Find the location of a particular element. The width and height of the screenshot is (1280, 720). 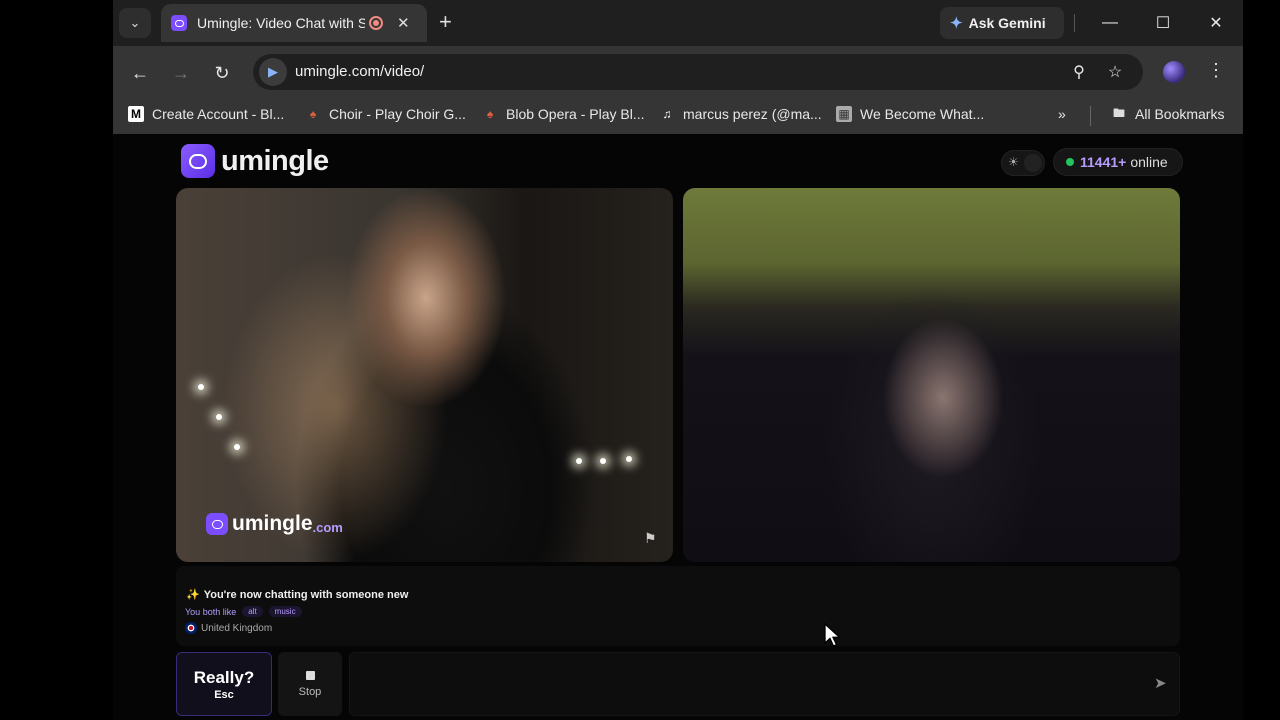

umingle-watermark: umingle .com is located at coordinates (274, 524).